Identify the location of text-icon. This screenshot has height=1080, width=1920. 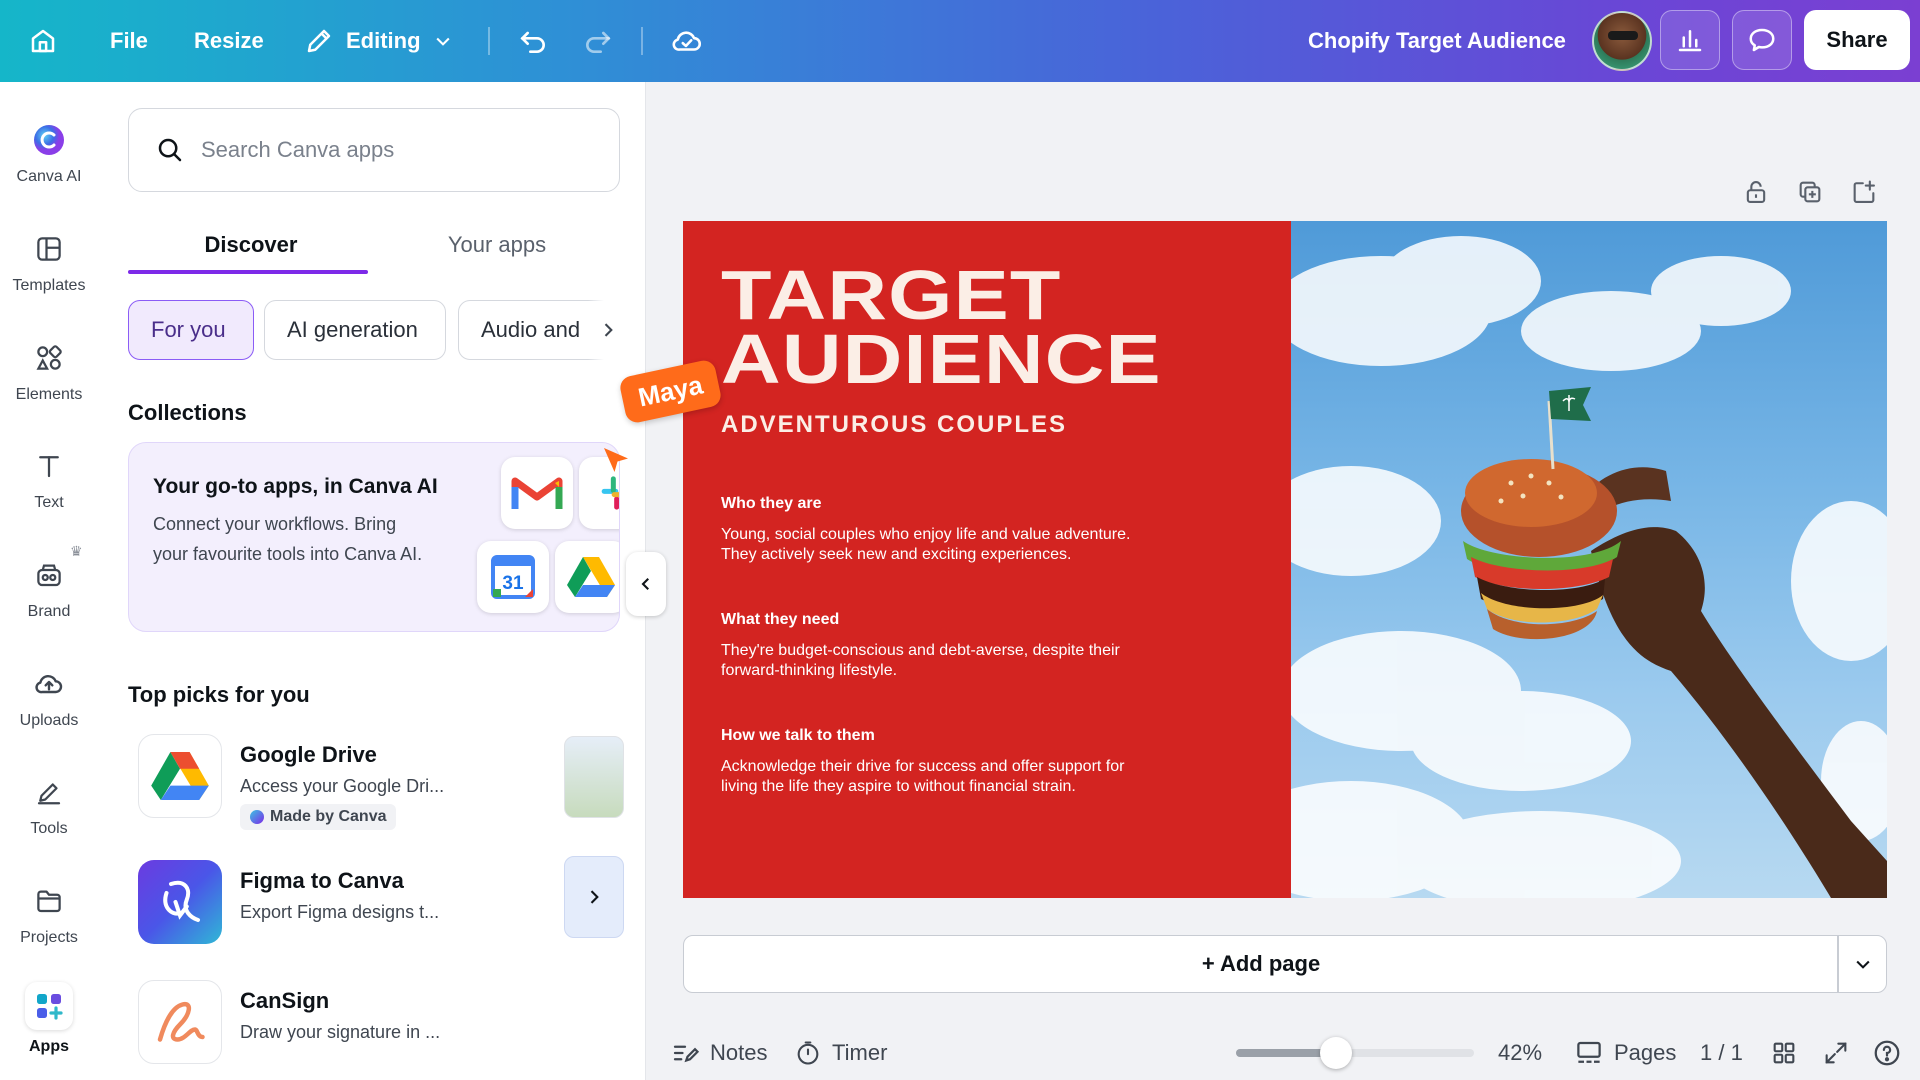
(49, 466).